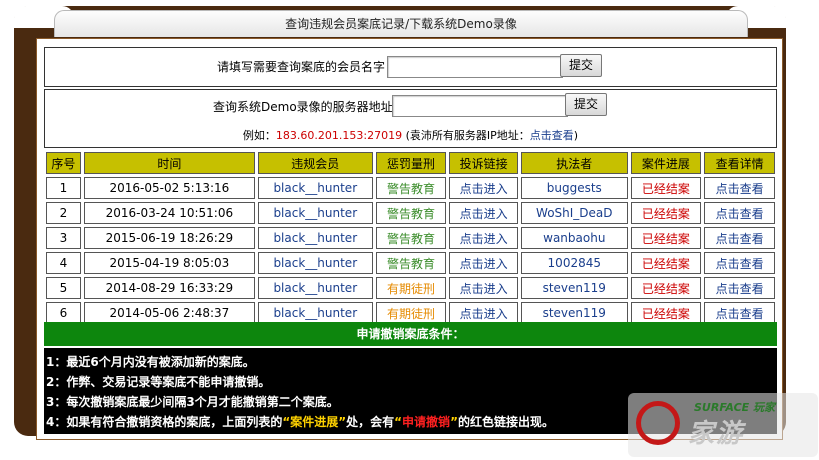 Image resolution: width=819 pixels, height=460 pixels. I want to click on table-header-row: 序号 时间 违规会员 惩罚量刑 投诉链接 执法者 案件进展 查看详情, so click(410, 163).